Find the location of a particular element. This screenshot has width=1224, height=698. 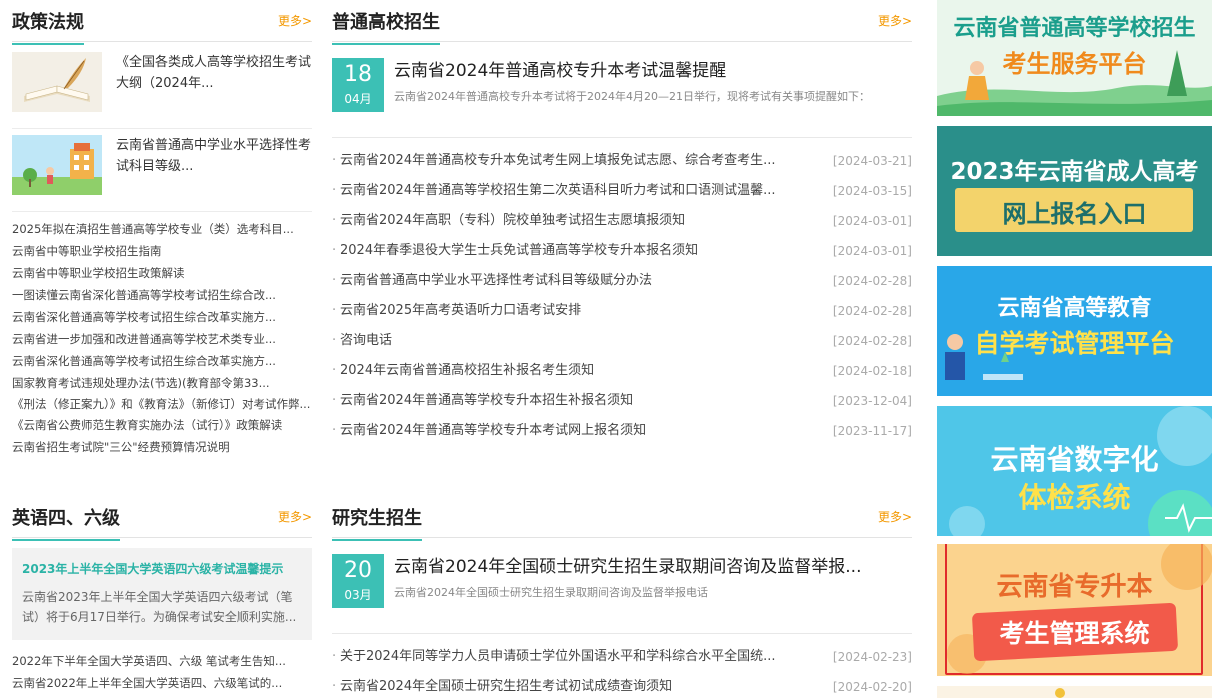

policy-header: 政策法规 更多> is located at coordinates (162, 22).